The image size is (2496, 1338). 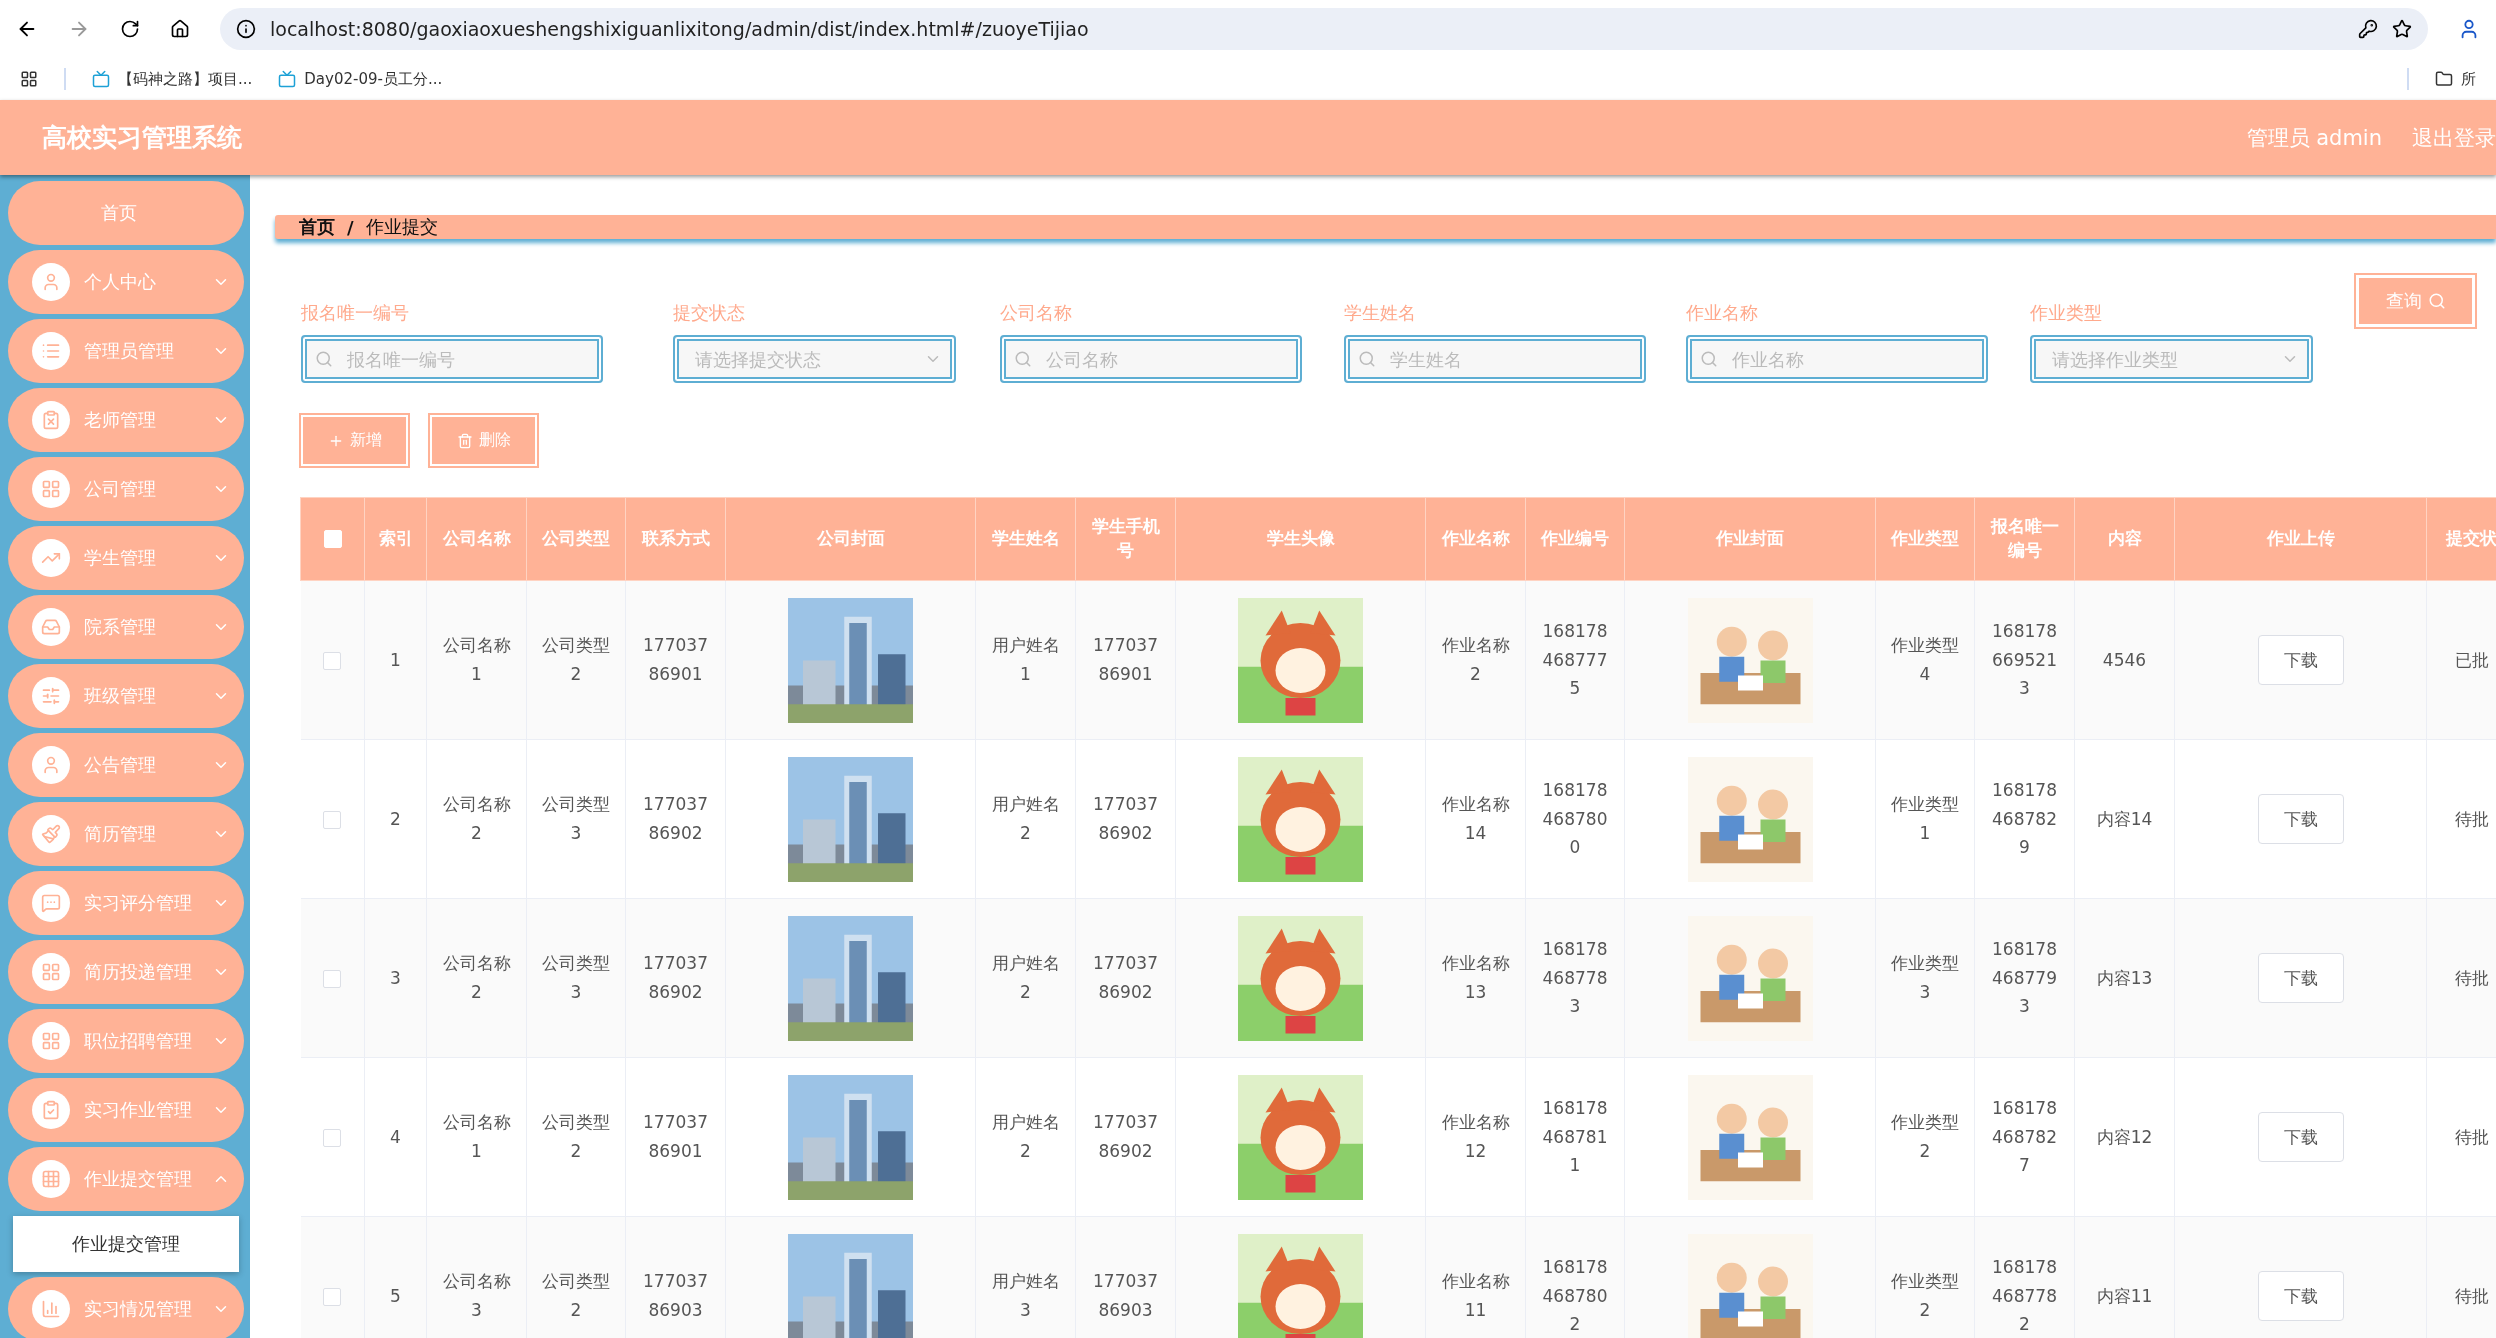 What do you see at coordinates (126, 213) in the screenshot?
I see `sidebar-item: 首页` at bounding box center [126, 213].